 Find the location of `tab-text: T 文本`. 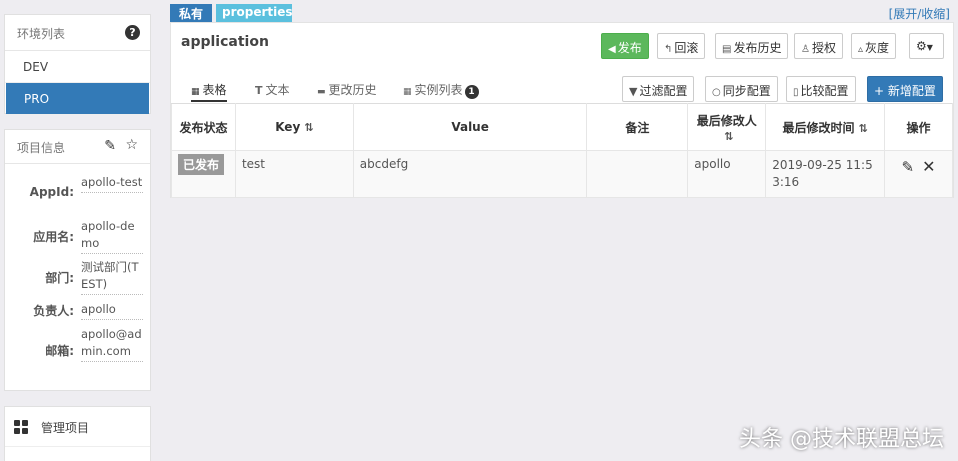

tab-text: T 文本 is located at coordinates (272, 89).